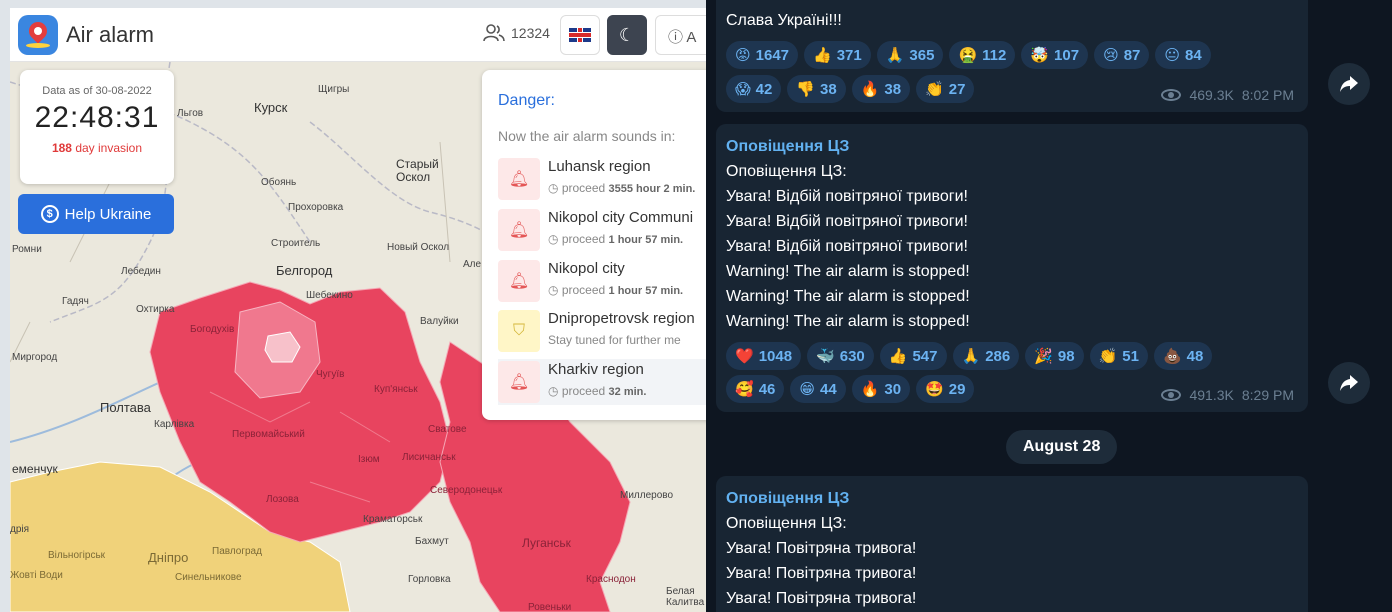 The height and width of the screenshot is (612, 1392). What do you see at coordinates (271, 107) in the screenshot?
I see `map-label-kursk: Курск` at bounding box center [271, 107].